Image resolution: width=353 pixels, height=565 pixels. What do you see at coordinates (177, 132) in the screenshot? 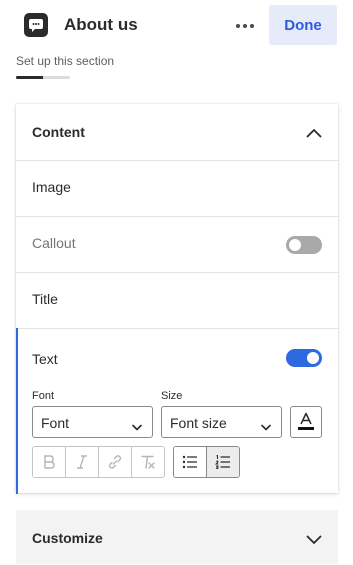
I see `content-panel-header: Content` at bounding box center [177, 132].